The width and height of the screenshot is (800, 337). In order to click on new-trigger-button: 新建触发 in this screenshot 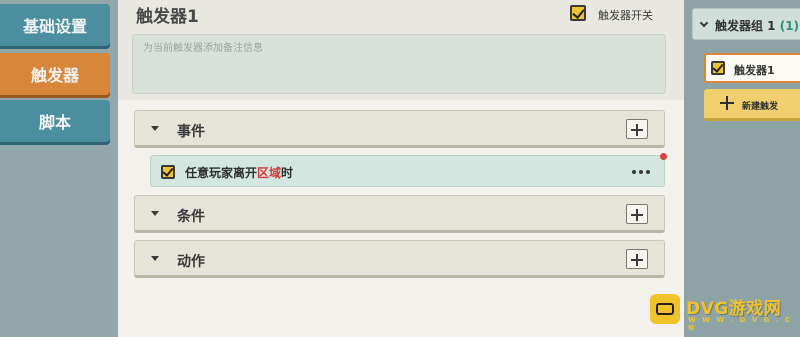, I will do `click(752, 105)`.